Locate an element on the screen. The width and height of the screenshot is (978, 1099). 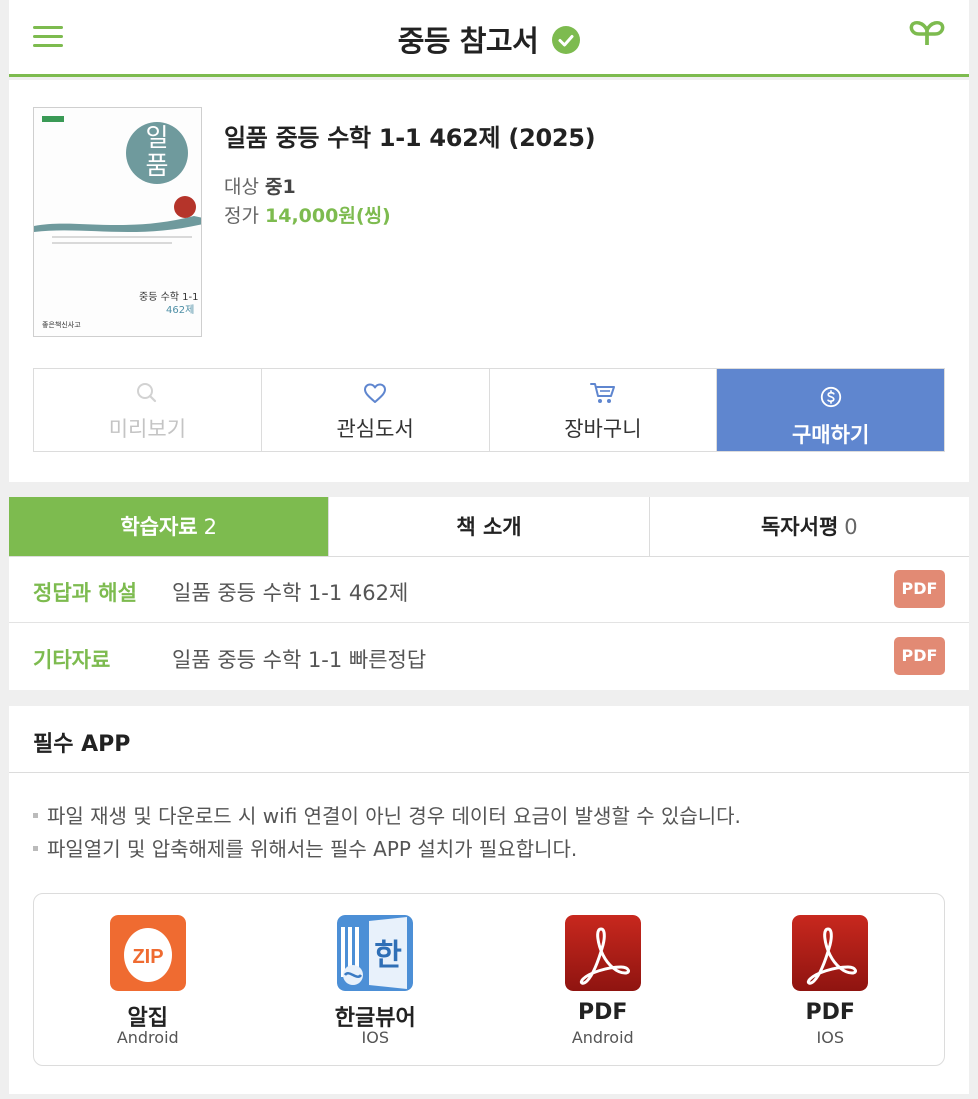
preview-label: 미리보기 is located at coordinates (147, 429).